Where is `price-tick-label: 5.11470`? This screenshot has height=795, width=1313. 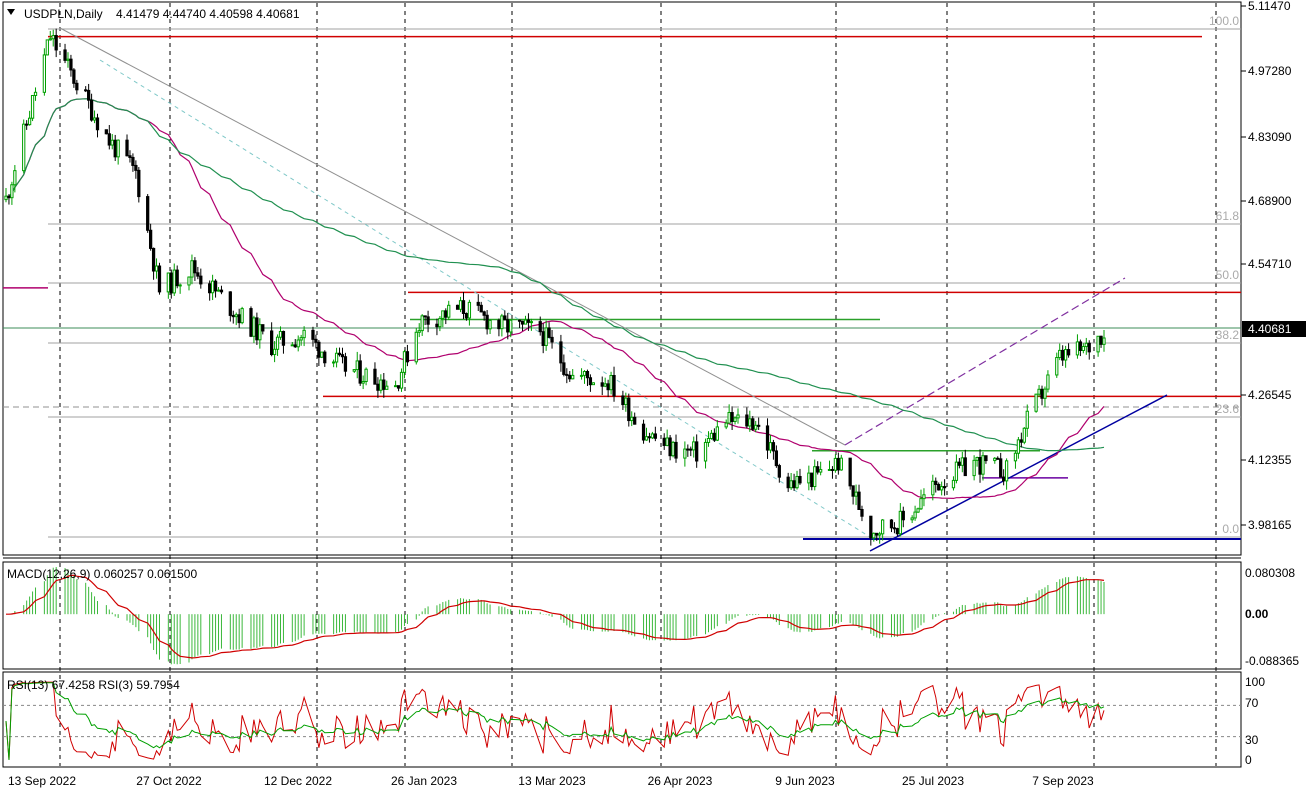
price-tick-label: 5.11470 is located at coordinates (1269, 6).